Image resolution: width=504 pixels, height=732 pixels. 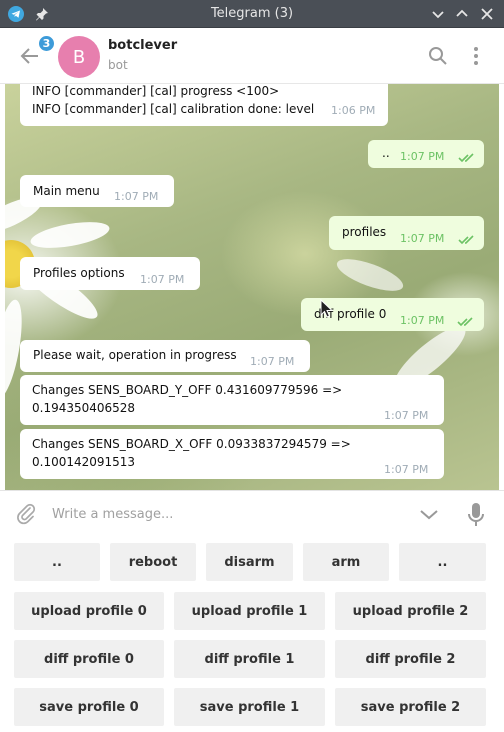 I want to click on chat-name: botclever, so click(x=142, y=45).